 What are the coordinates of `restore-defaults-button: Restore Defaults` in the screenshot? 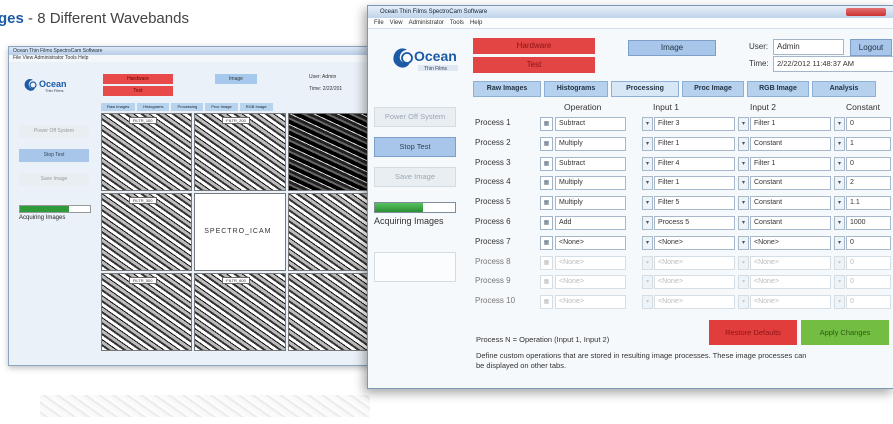 It's located at (753, 332).